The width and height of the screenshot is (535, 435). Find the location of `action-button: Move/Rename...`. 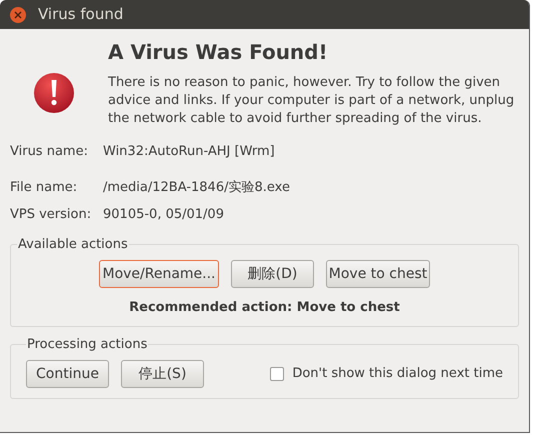

action-button: Move/Rename... is located at coordinates (159, 274).